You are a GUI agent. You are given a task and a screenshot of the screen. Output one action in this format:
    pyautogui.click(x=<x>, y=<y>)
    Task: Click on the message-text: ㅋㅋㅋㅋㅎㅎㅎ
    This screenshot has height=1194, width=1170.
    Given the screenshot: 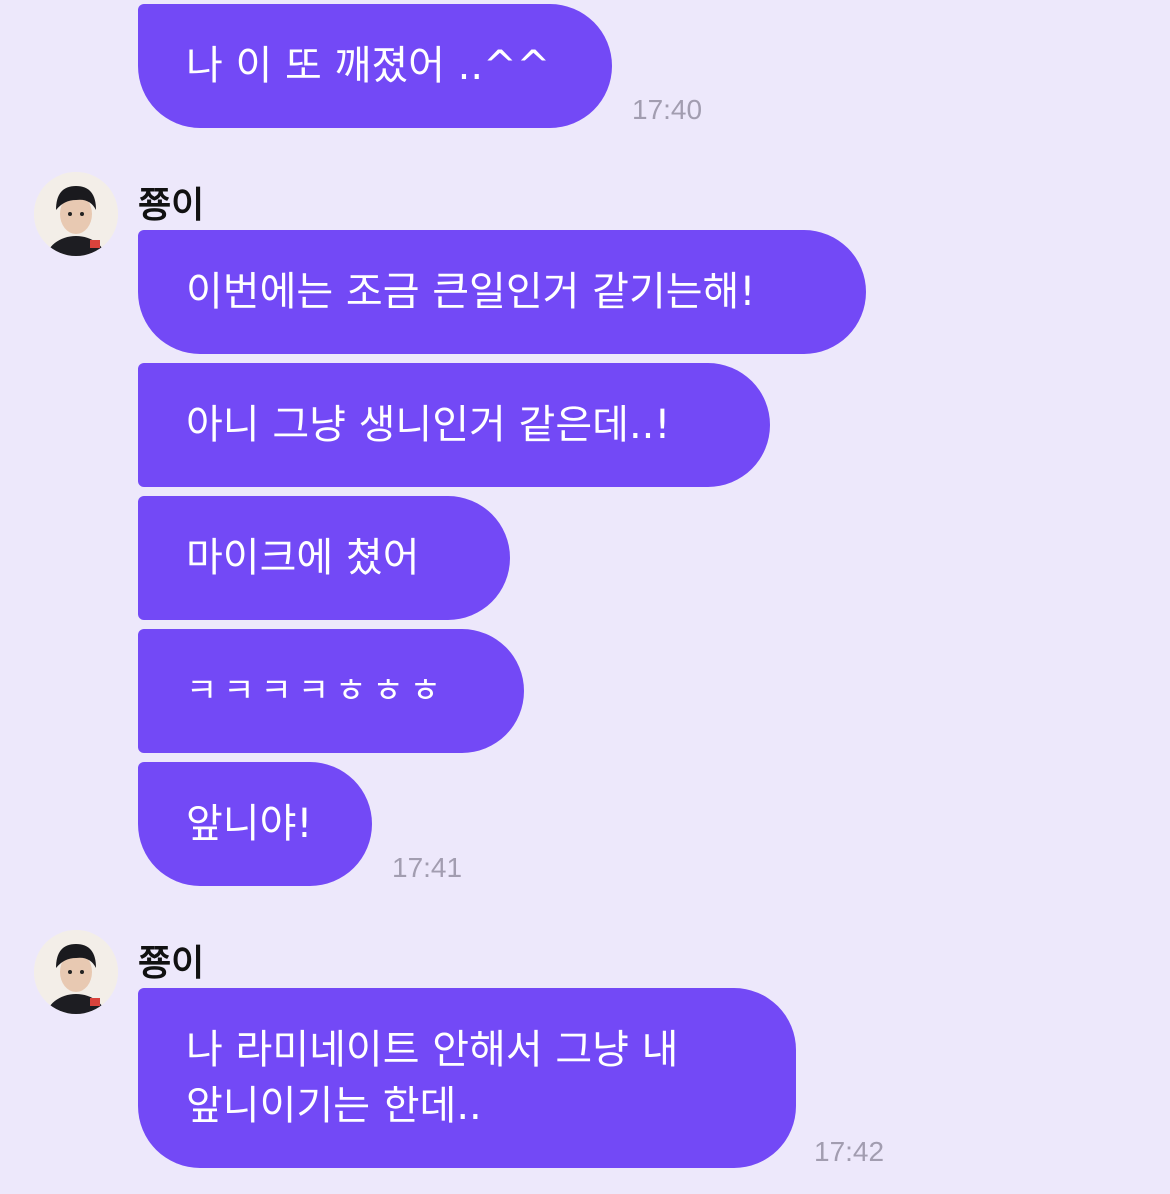 What is the action you would take?
    pyautogui.click(x=316, y=691)
    